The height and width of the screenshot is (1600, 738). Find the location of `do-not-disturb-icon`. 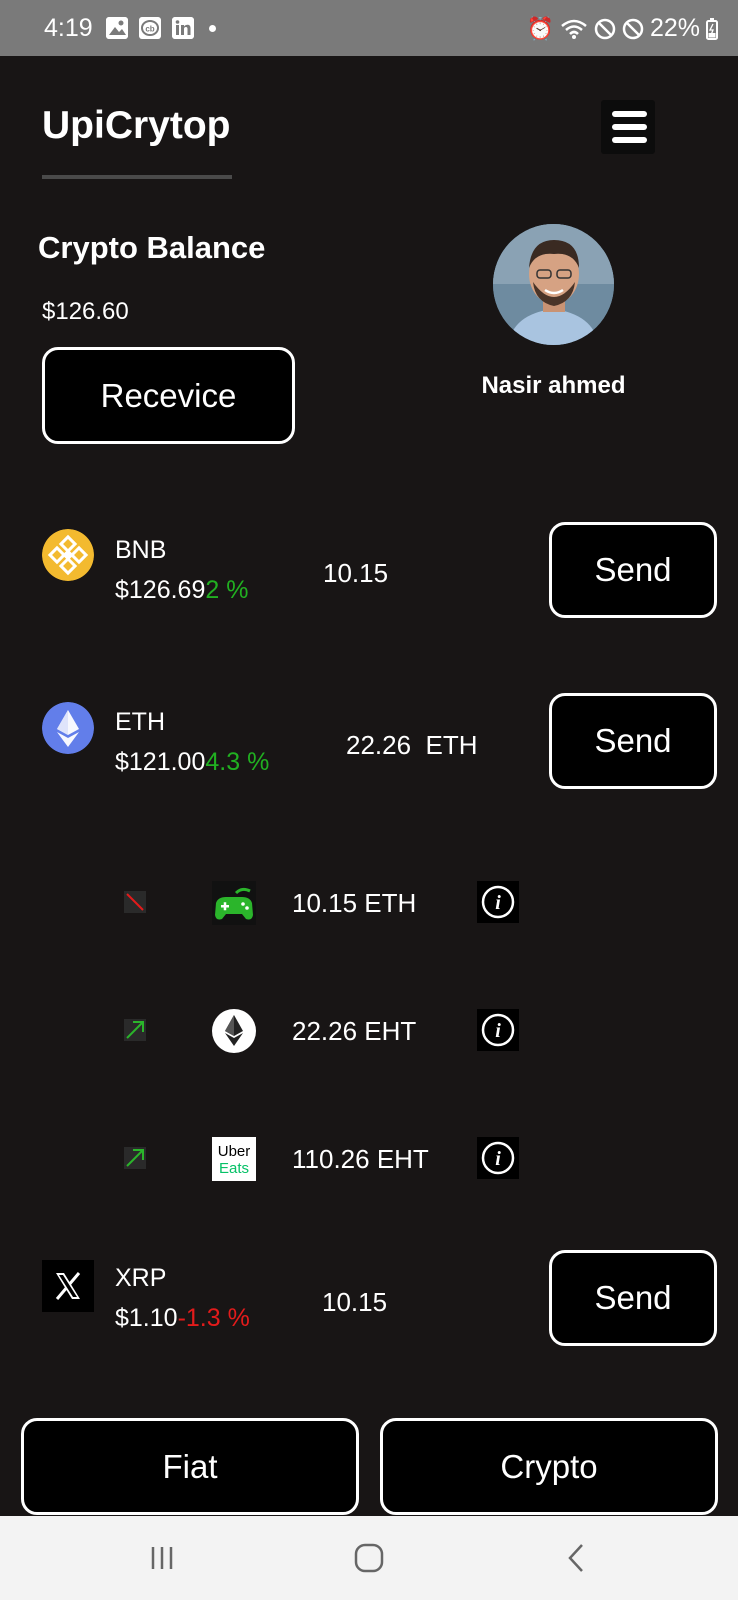

do-not-disturb-icon is located at coordinates (605, 28).